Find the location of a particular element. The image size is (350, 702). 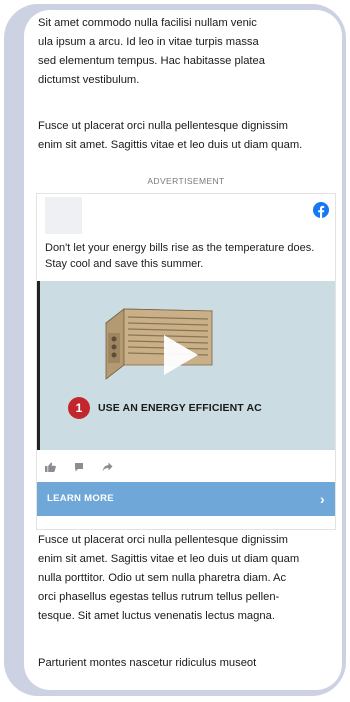

play-icon is located at coordinates (180, 355).